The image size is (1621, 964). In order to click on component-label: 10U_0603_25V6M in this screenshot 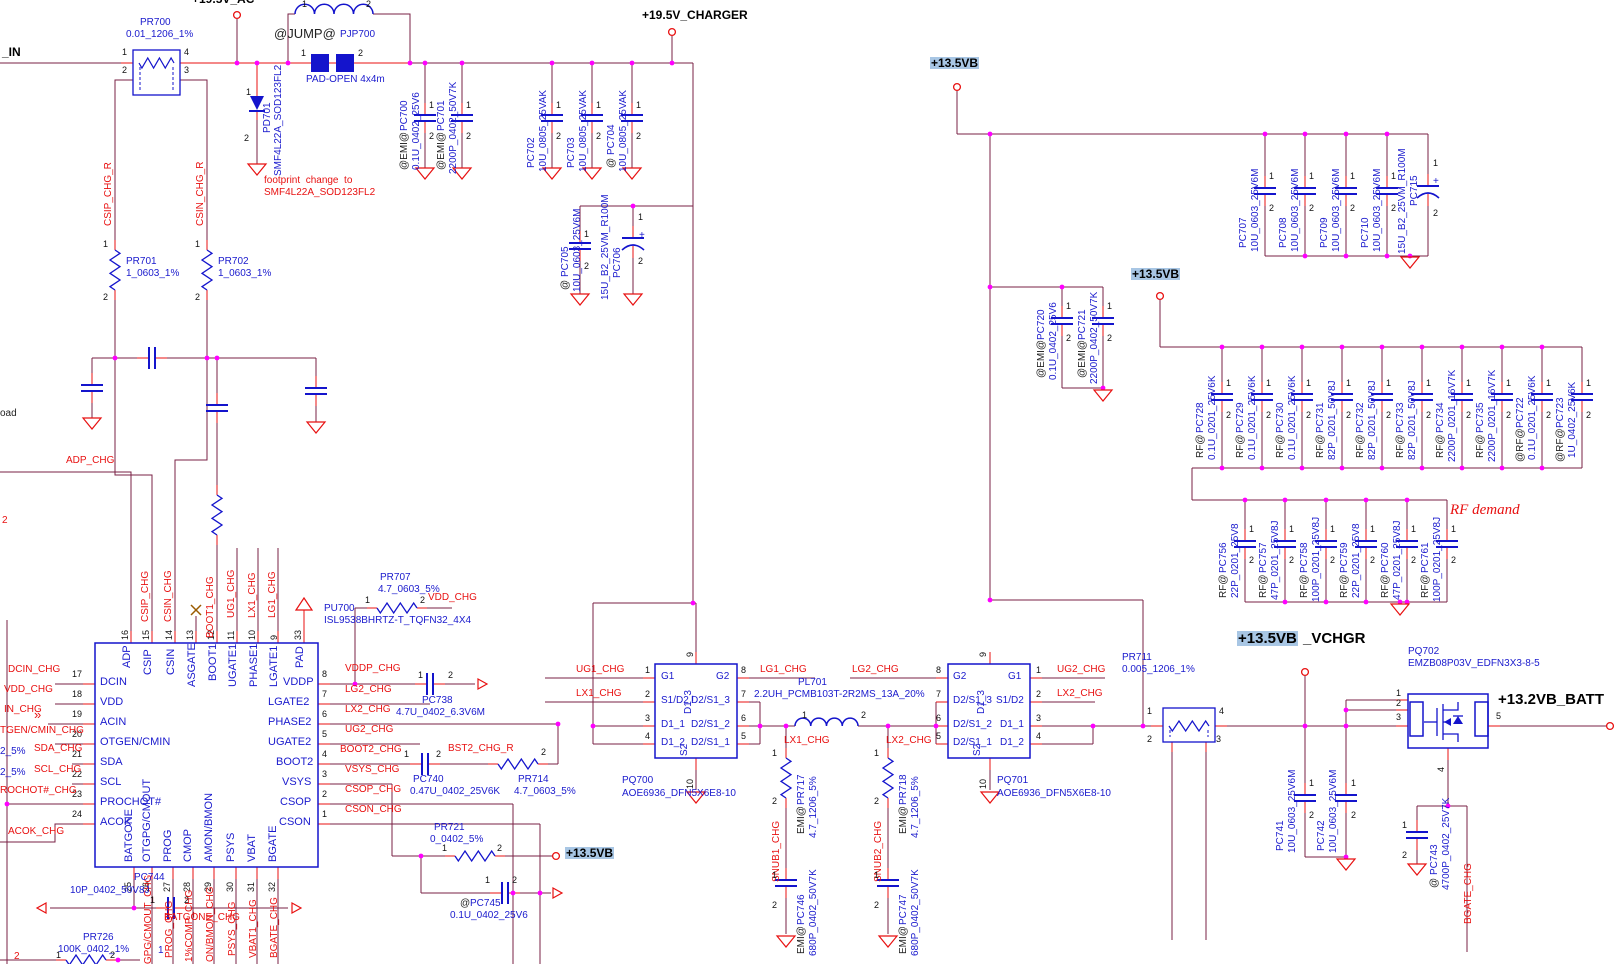, I will do `click(577, 250)`.